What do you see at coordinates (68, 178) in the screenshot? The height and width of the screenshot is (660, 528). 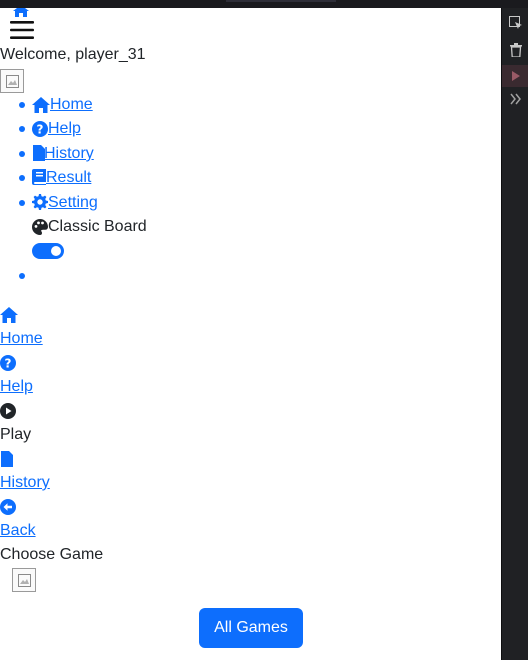 I see `nav-item-result: Result` at bounding box center [68, 178].